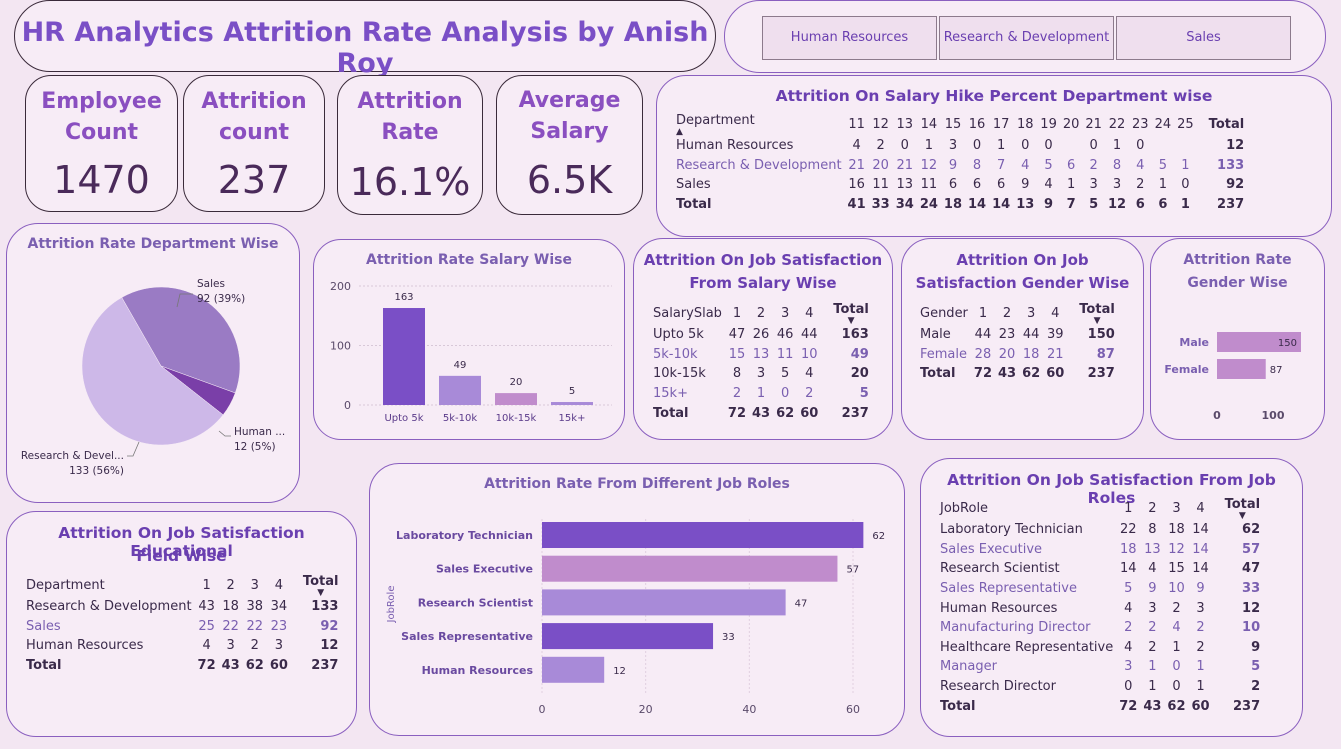 This screenshot has width=1341, height=749. I want to click on table-header-cell: 23, so click(1140, 124).